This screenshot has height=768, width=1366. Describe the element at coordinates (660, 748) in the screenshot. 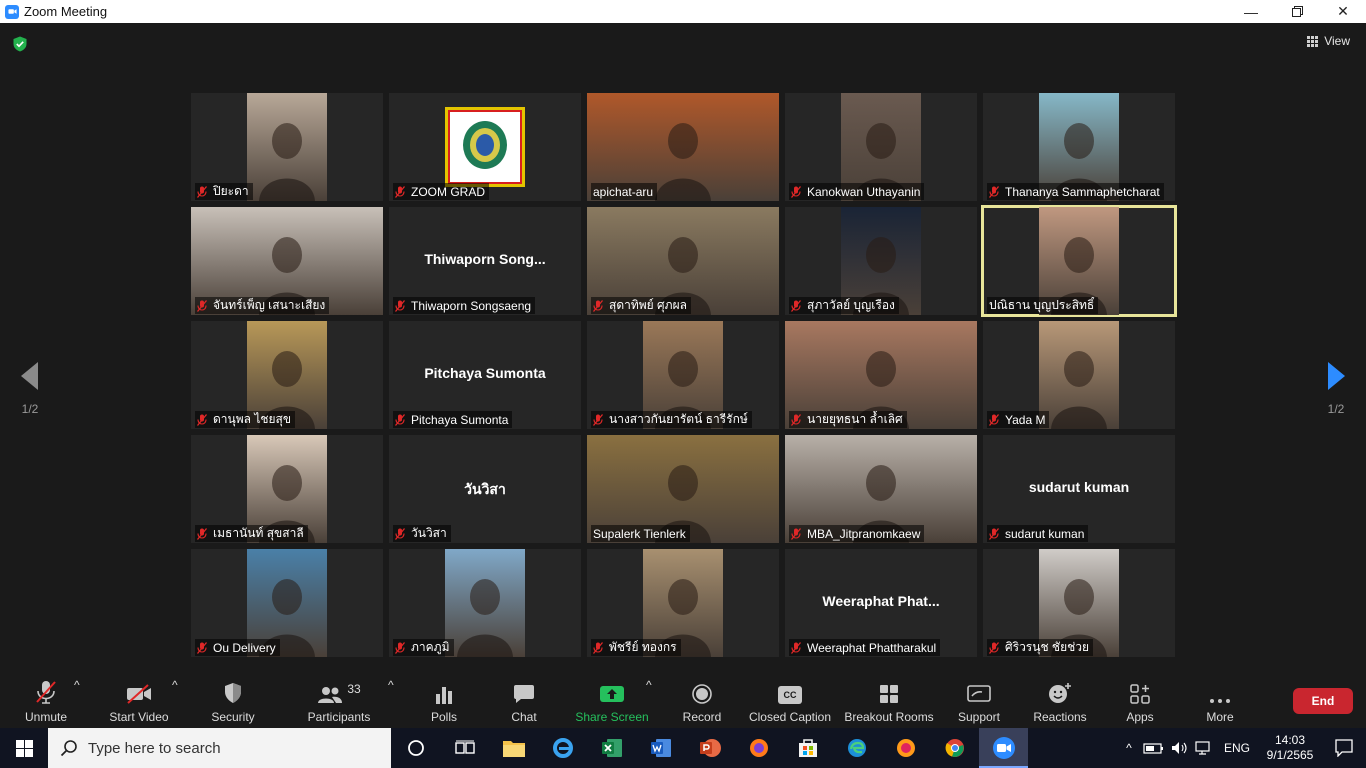

I see `word-button` at that location.